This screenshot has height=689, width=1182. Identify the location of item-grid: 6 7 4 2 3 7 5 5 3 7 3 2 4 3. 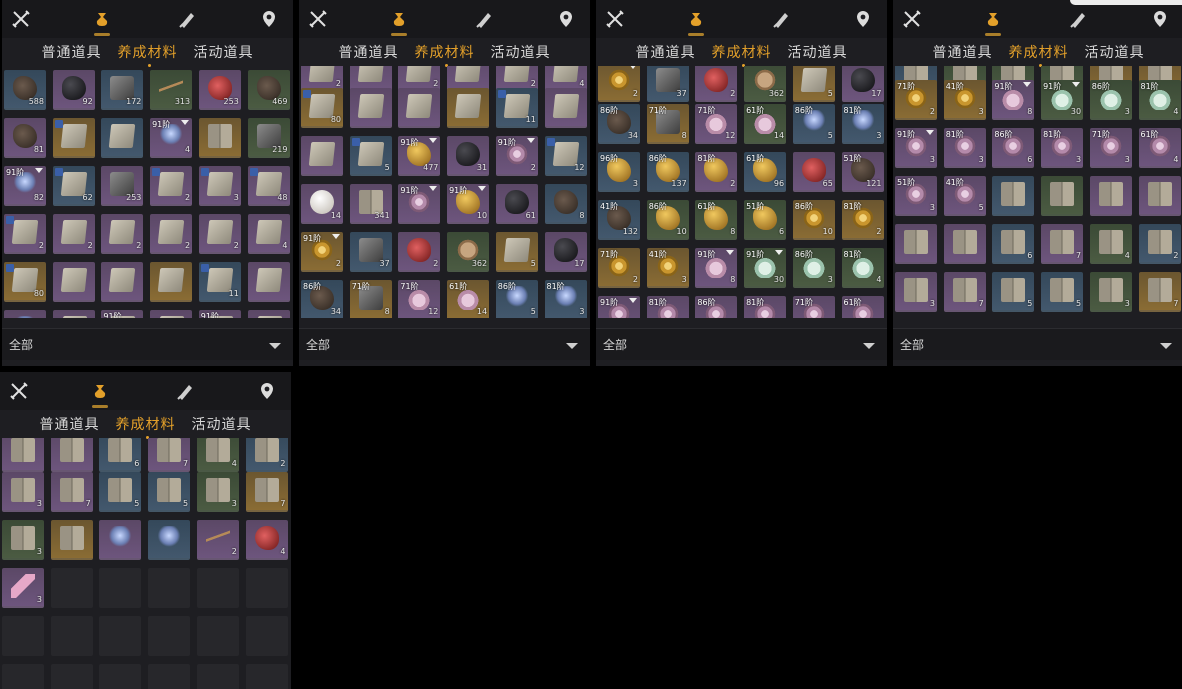
(145, 563).